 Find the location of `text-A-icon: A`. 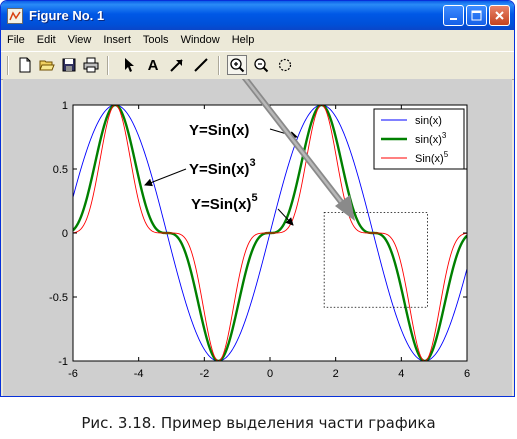

text-A-icon: A is located at coordinates (153, 65).